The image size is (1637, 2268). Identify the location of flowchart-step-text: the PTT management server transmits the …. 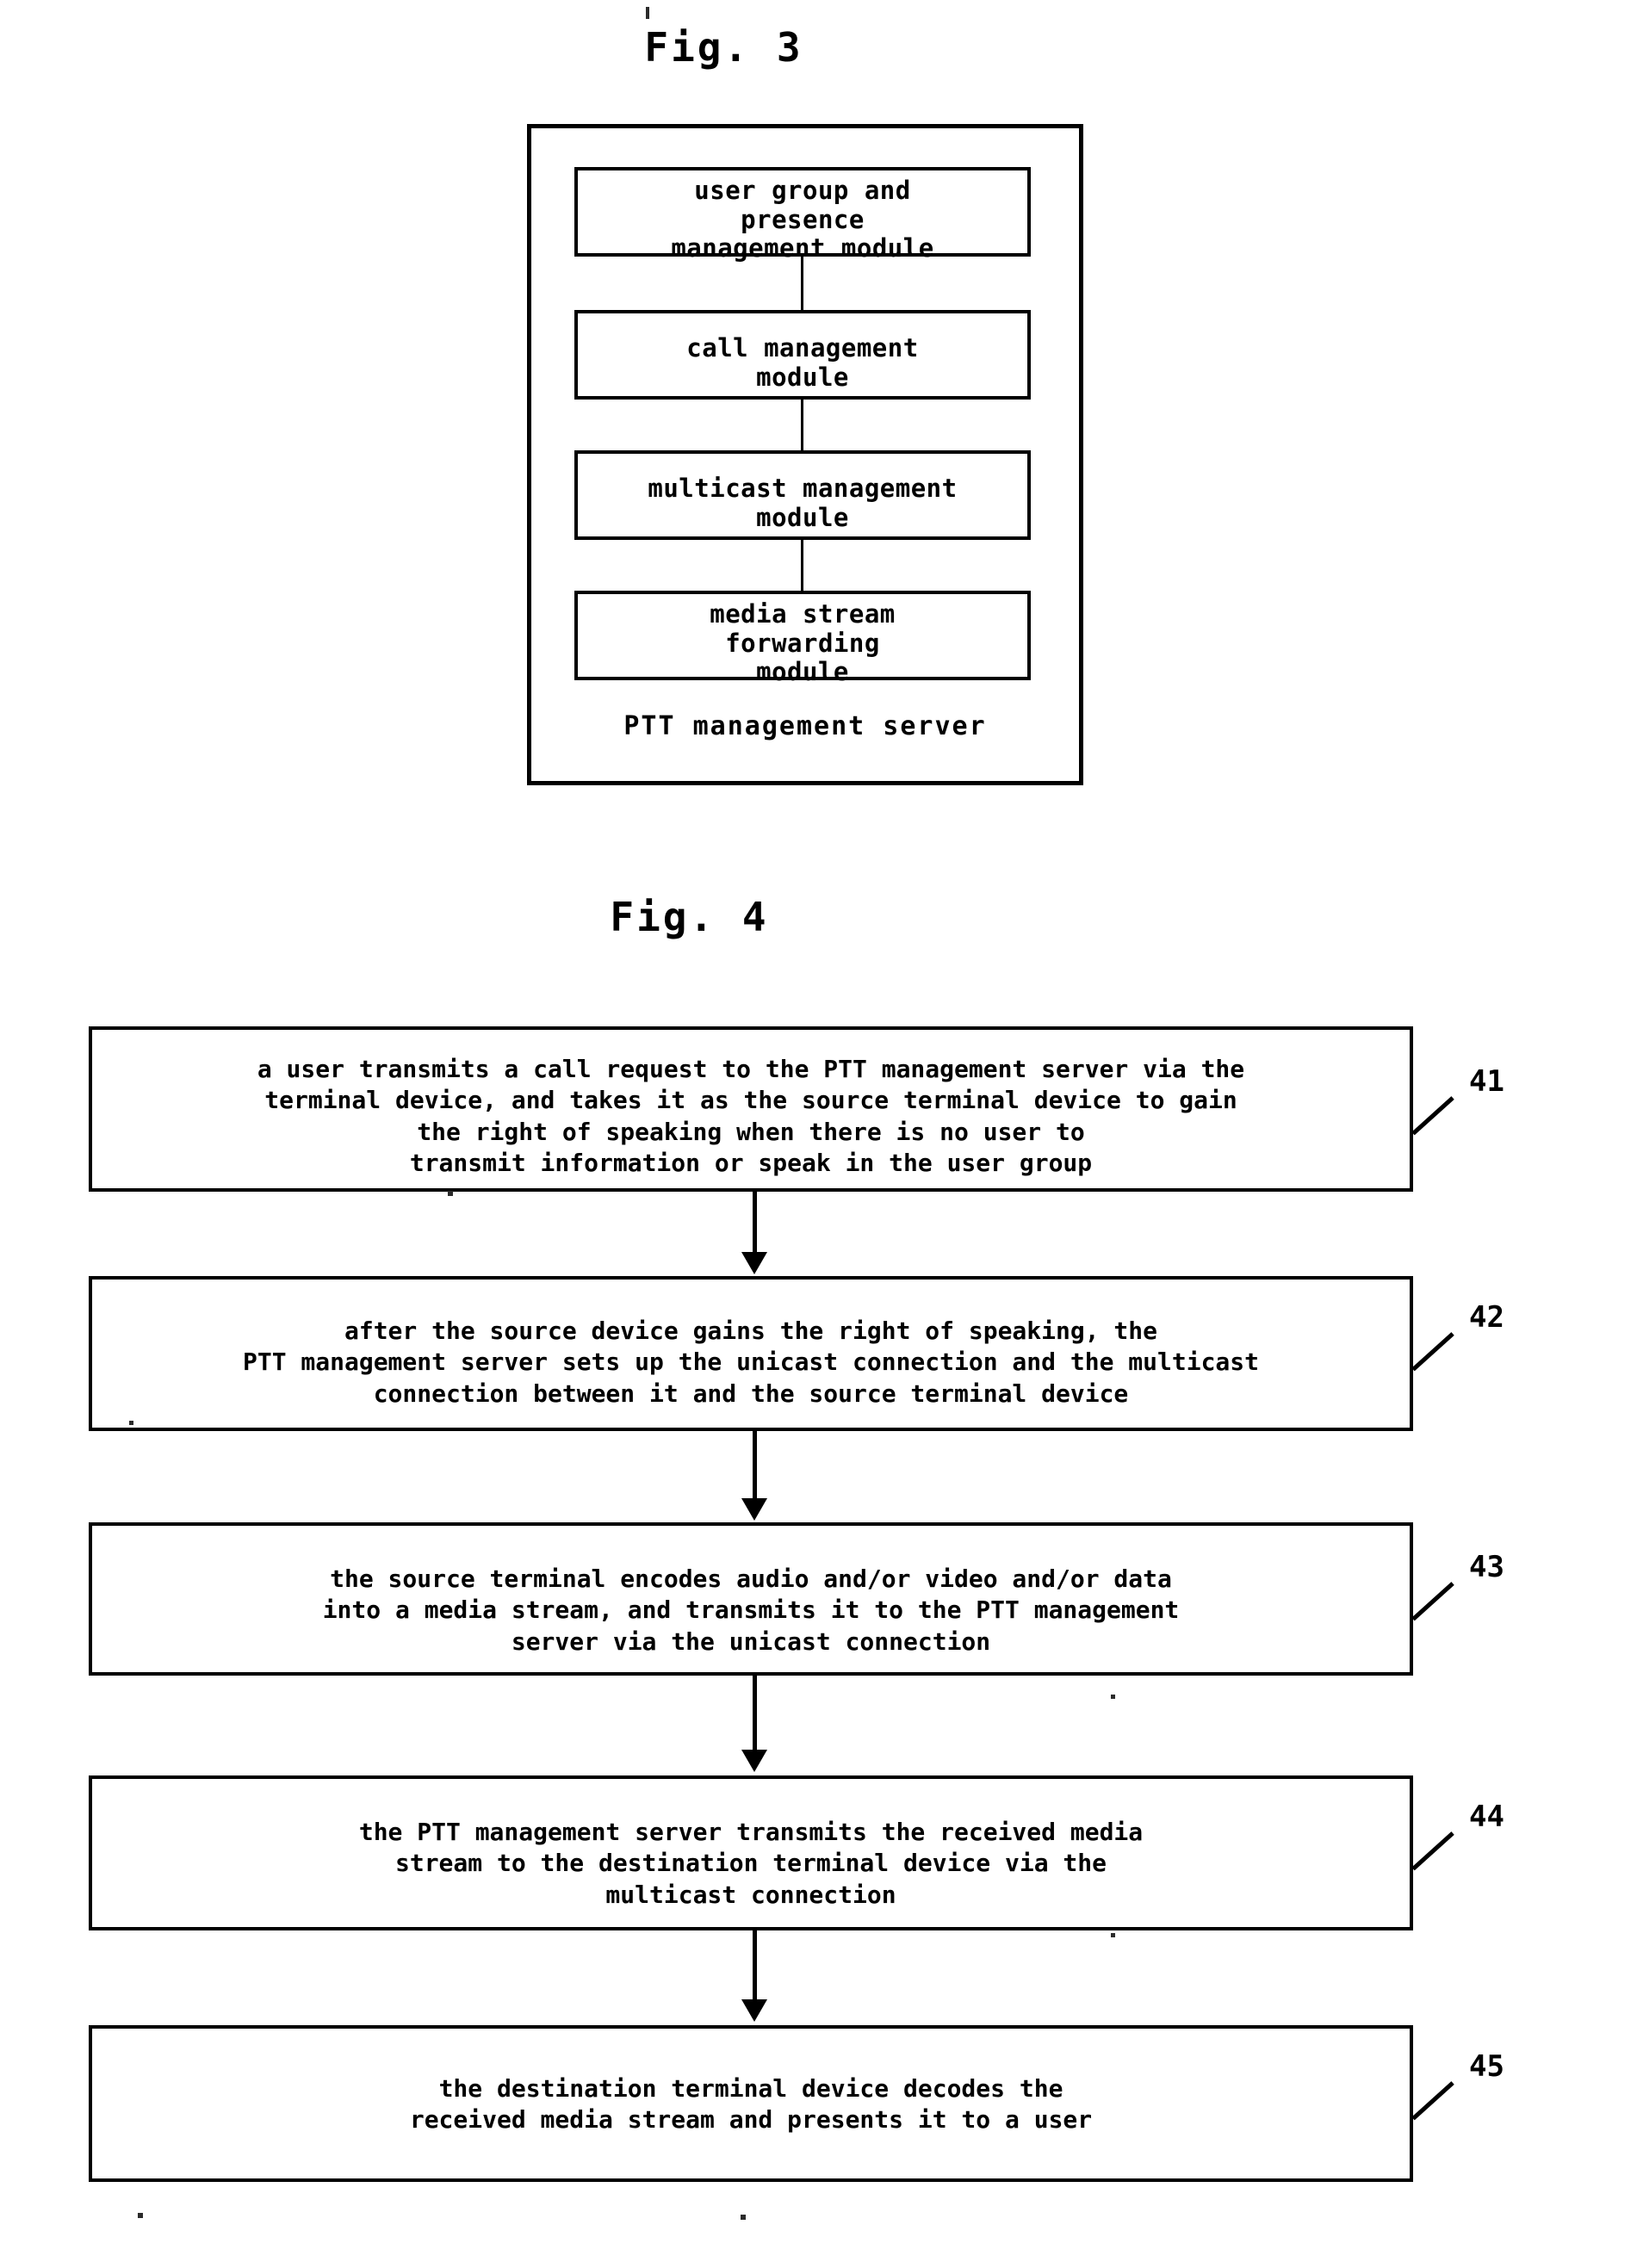
(751, 1863).